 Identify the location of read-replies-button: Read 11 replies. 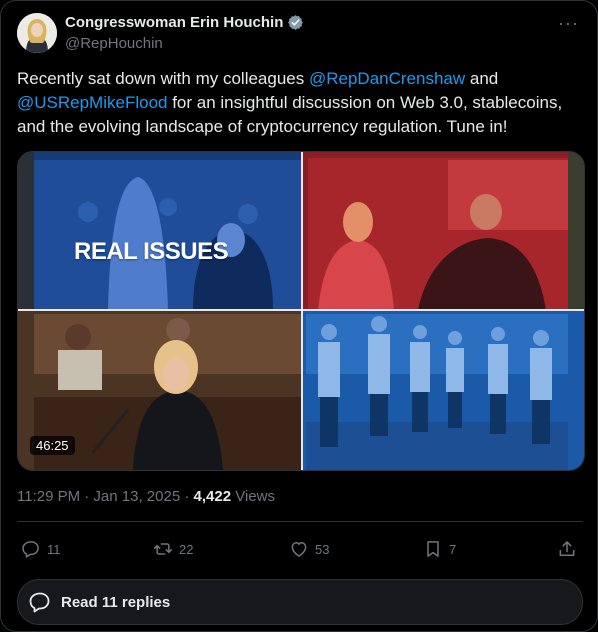
(300, 602).